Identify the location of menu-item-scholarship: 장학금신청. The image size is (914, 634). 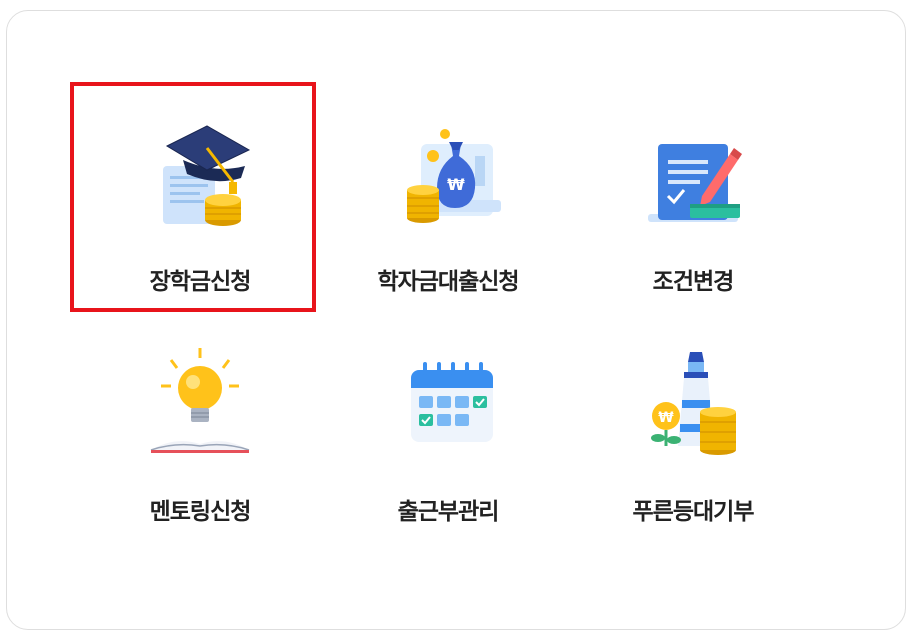
(200, 202).